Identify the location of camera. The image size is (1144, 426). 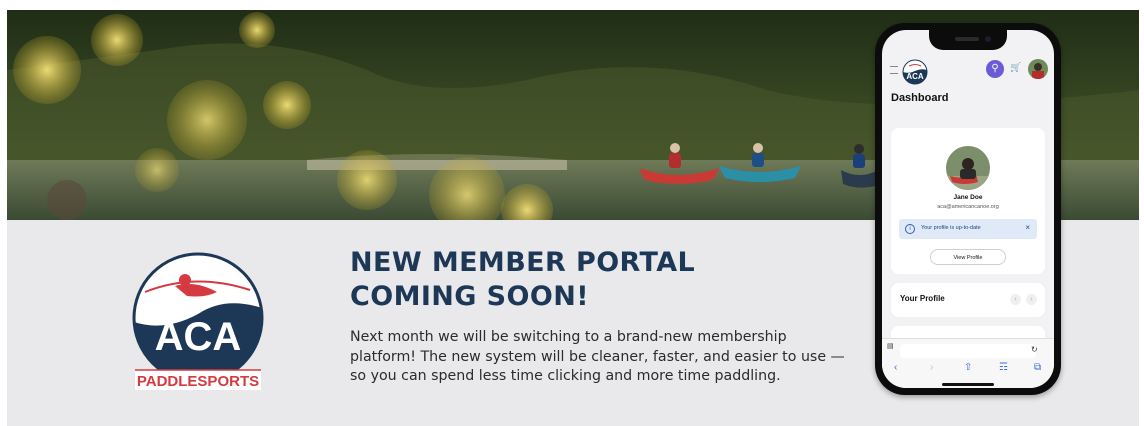
(988, 39).